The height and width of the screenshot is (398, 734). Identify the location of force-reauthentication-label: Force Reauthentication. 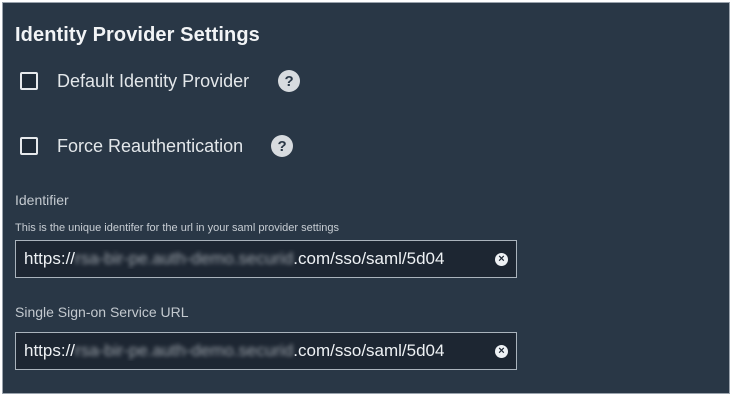
(150, 146).